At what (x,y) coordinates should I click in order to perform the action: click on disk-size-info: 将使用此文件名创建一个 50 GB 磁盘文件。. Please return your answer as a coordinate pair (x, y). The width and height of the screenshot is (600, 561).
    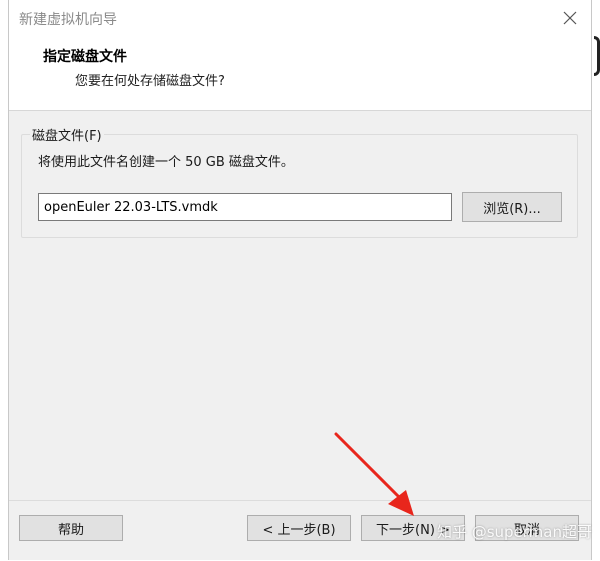
    Looking at the image, I should click on (166, 162).